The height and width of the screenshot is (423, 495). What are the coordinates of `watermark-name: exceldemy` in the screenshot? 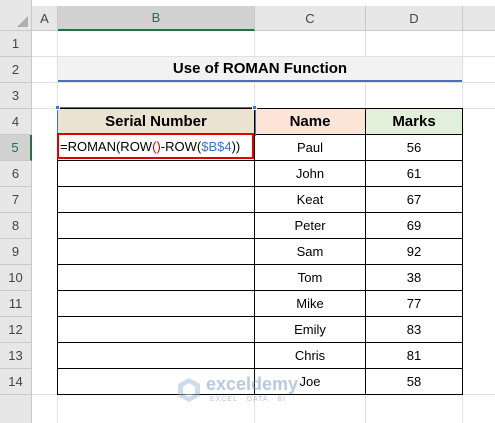 It's located at (252, 384).